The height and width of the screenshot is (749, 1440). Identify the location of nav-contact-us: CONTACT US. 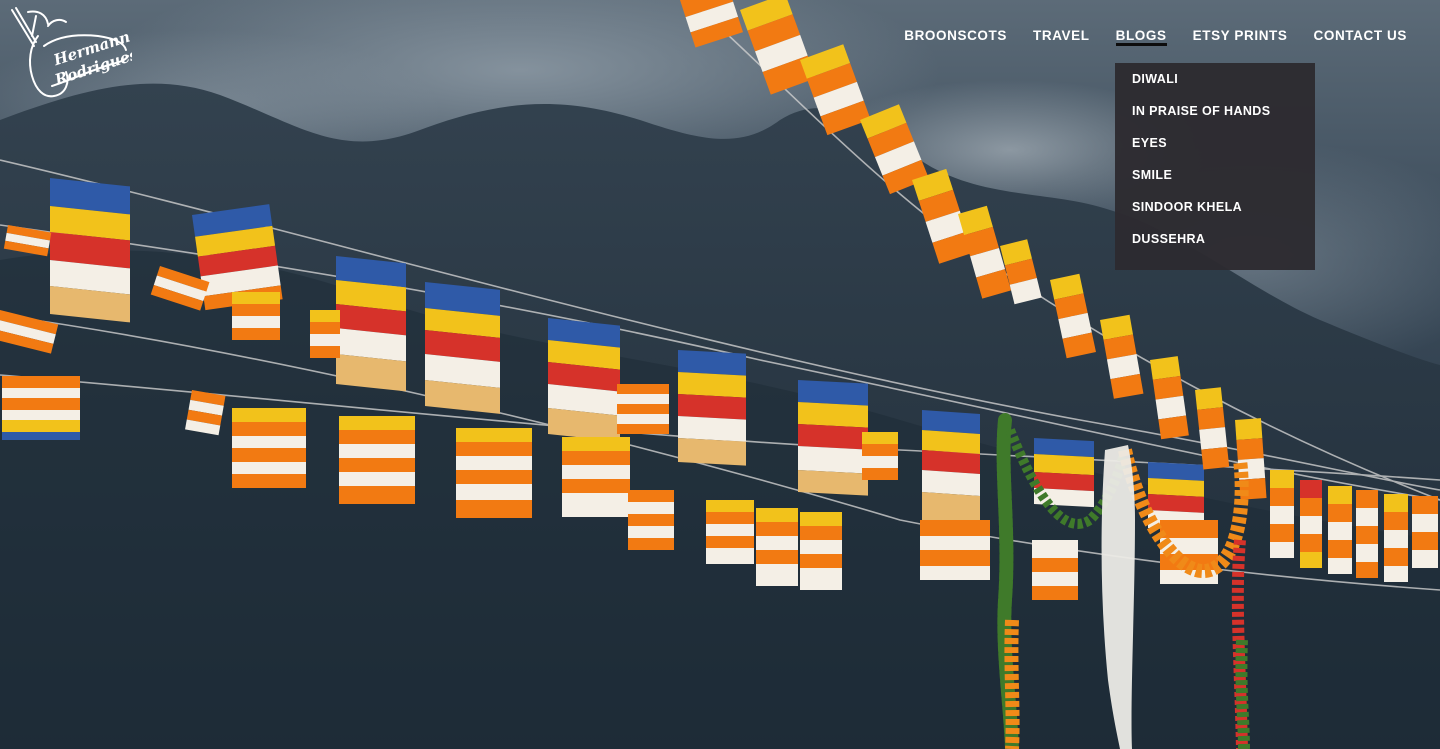
(1361, 37).